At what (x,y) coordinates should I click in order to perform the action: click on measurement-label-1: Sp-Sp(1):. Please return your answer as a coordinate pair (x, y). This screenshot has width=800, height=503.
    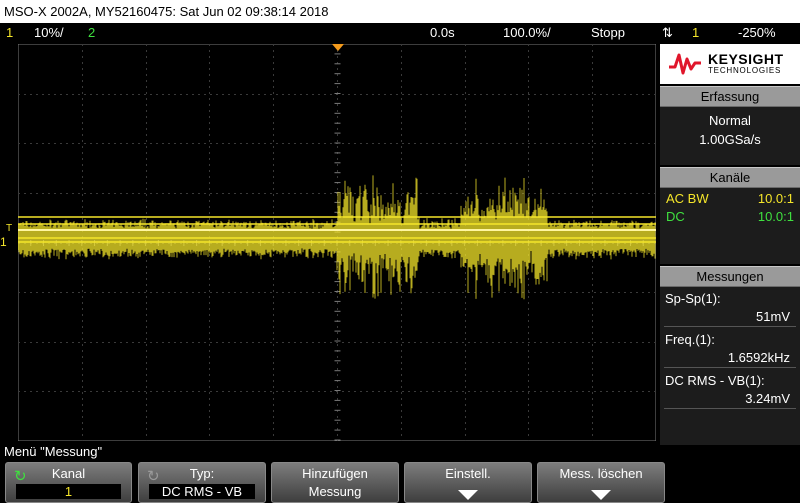
    Looking at the image, I should click on (693, 298).